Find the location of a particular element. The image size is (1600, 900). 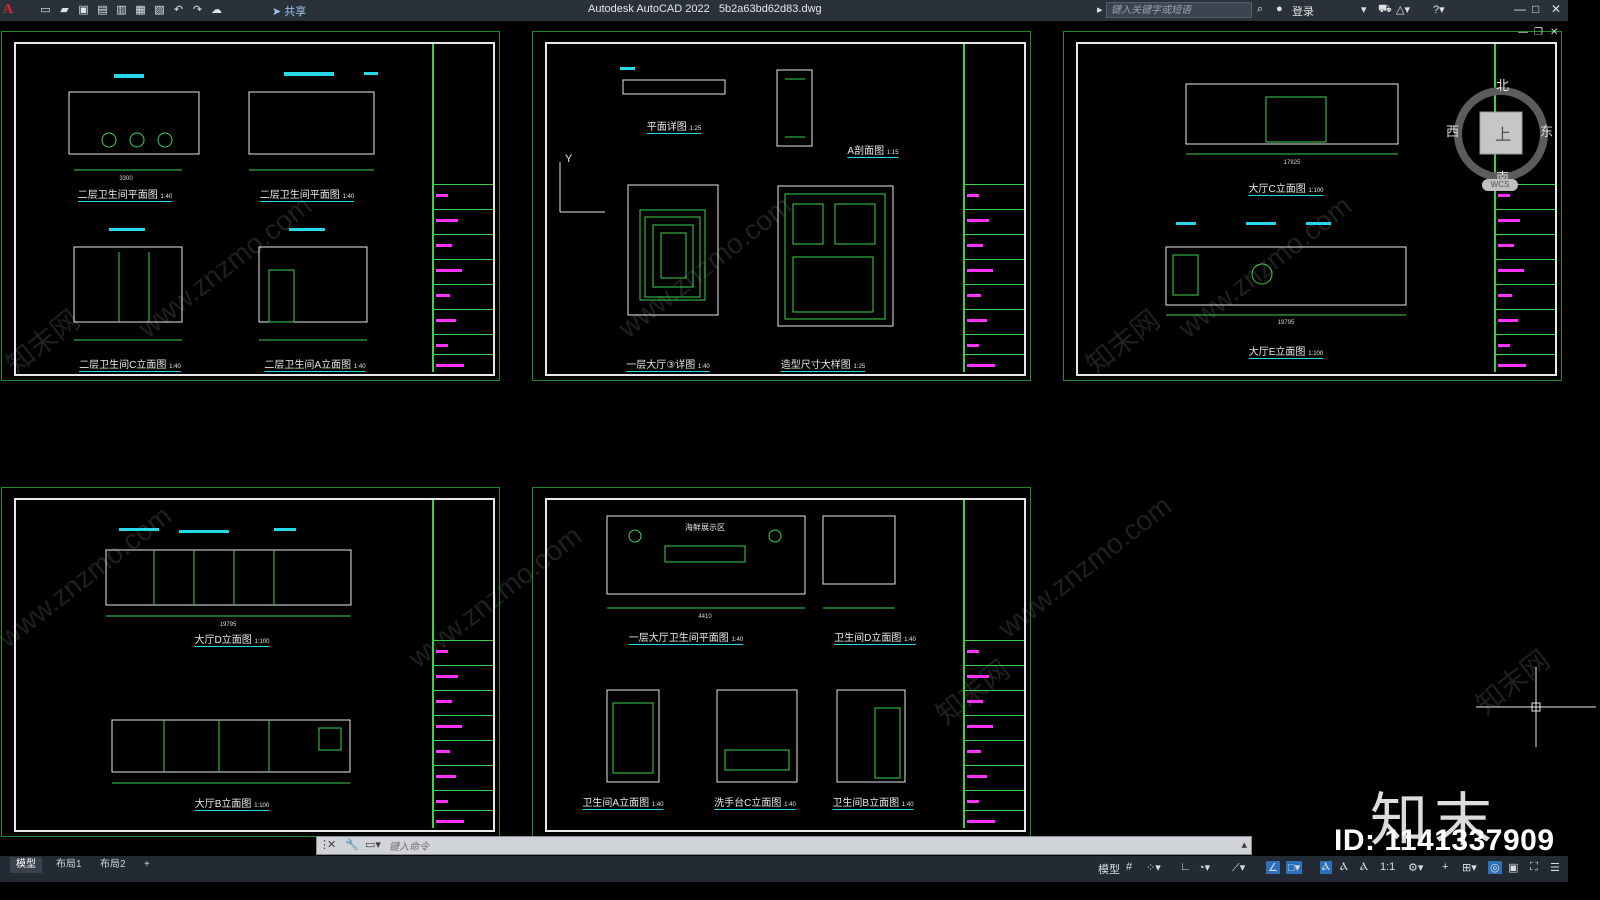

cloud-icon: ☁ is located at coordinates (216, 10).